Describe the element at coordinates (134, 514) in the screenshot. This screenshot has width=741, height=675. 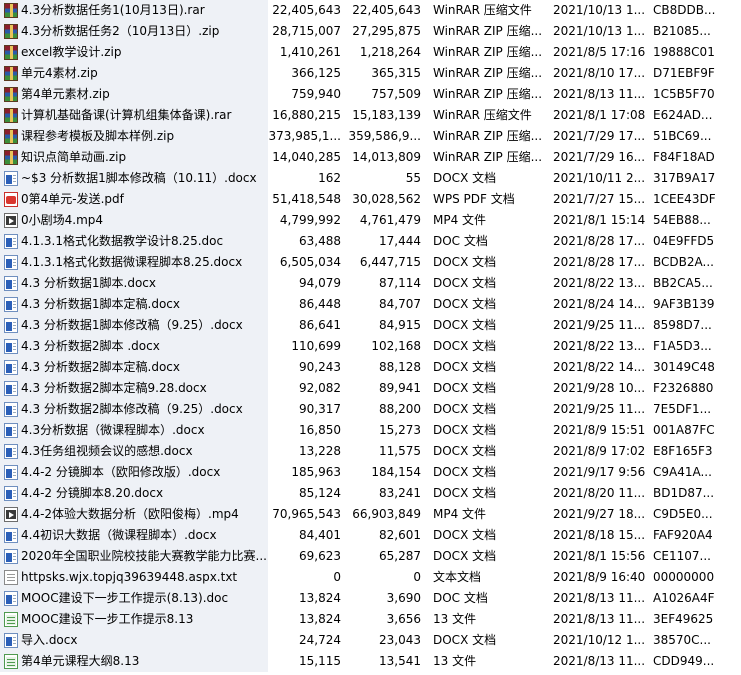
I see `name-cell: 4.4-2体验大数据分析（欧阳俊梅）.mp4` at that location.